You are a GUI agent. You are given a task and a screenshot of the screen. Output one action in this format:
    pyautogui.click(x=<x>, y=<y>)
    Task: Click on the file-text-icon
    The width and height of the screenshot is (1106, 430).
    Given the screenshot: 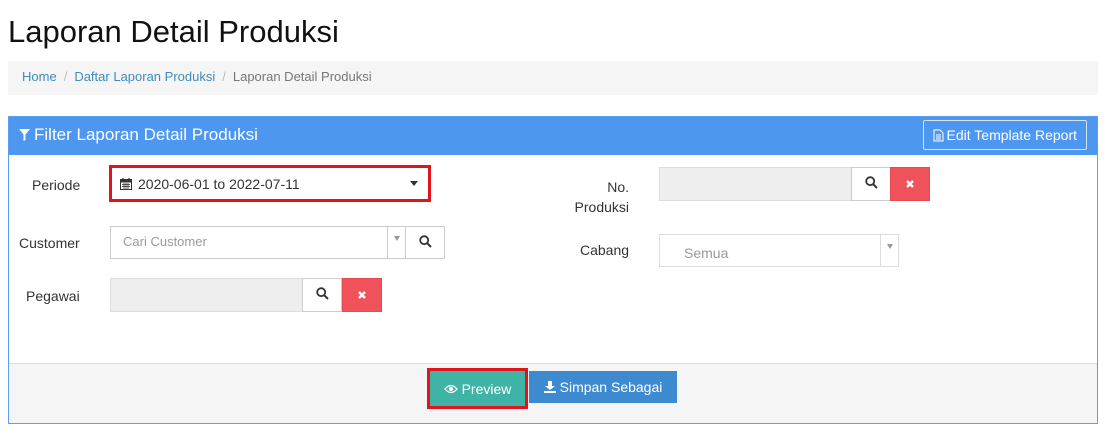 What is the action you would take?
    pyautogui.click(x=940, y=135)
    